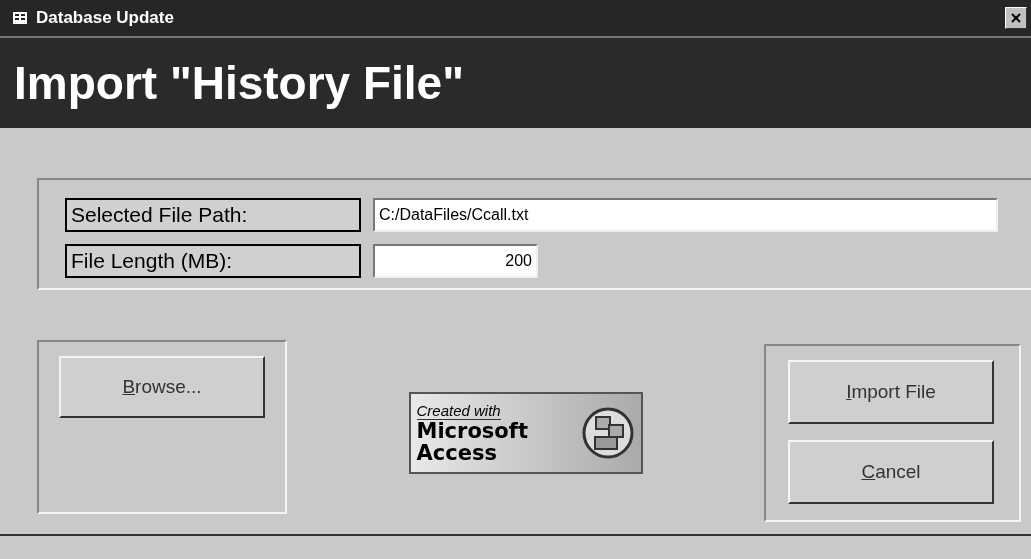 This screenshot has height=559, width=1031. What do you see at coordinates (891, 392) in the screenshot?
I see `import-button: Import File` at bounding box center [891, 392].